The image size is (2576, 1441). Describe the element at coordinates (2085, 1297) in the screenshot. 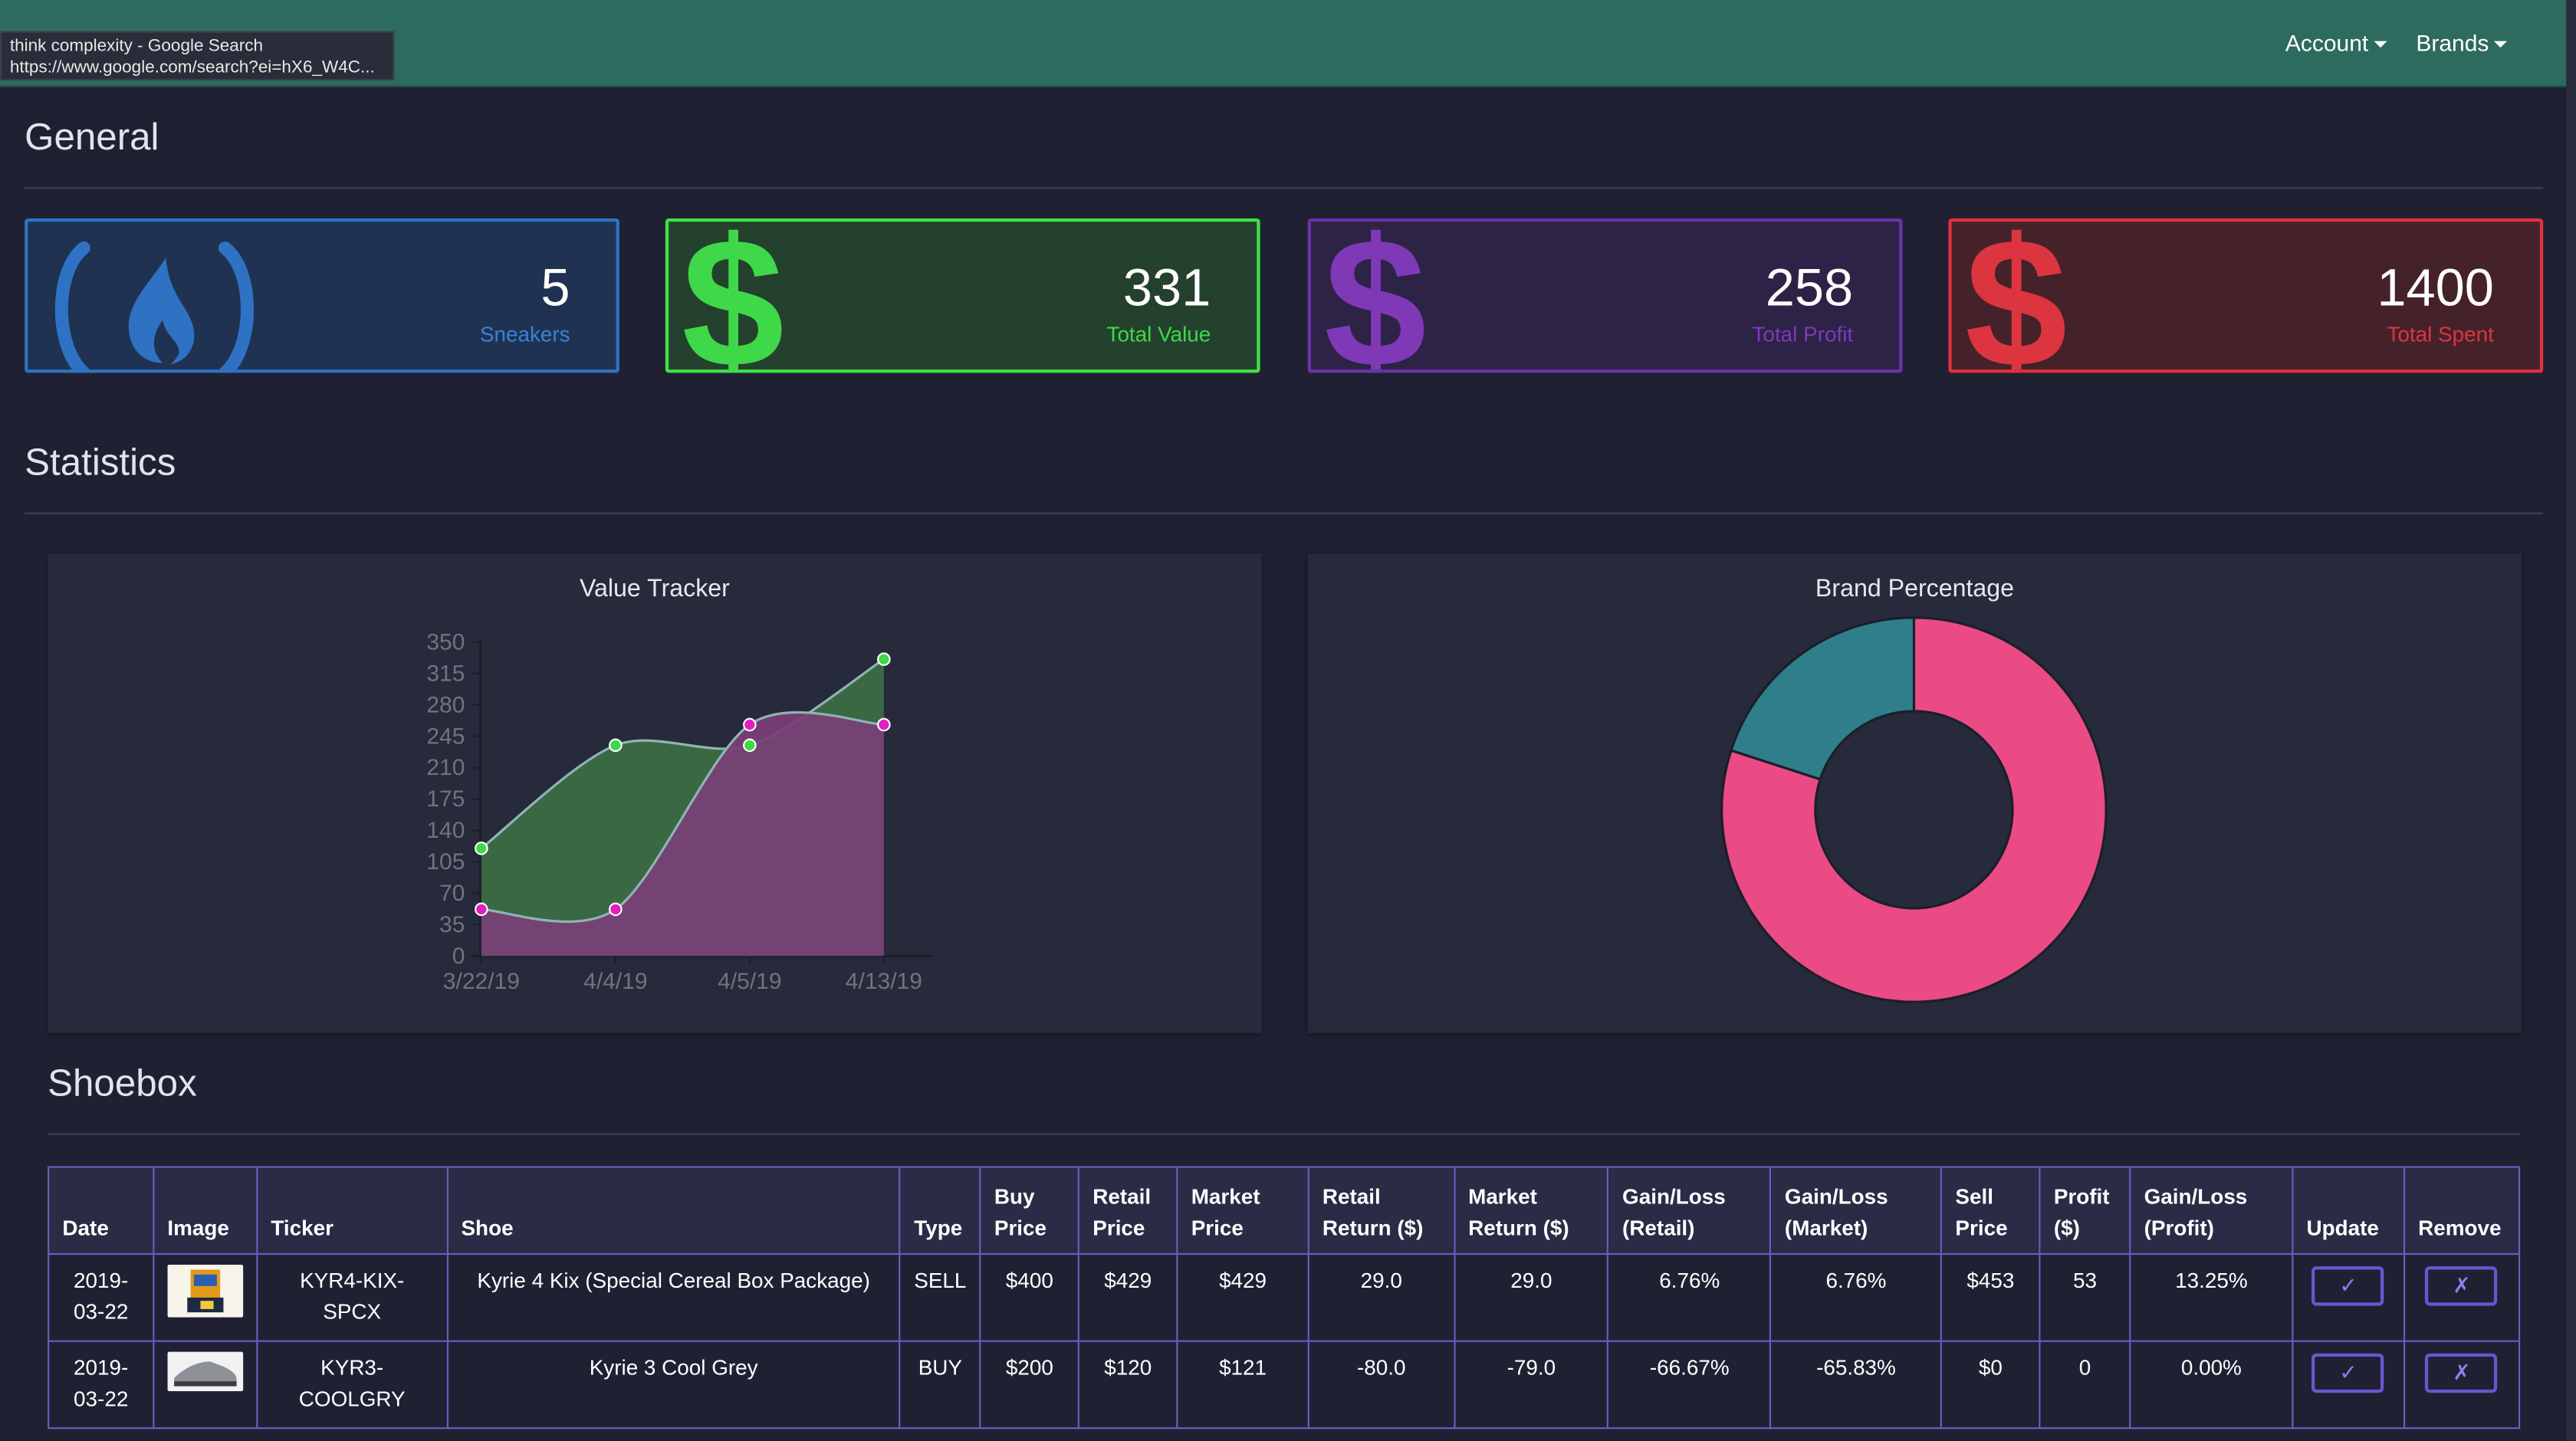

I see `cell-profit: 53` at that location.